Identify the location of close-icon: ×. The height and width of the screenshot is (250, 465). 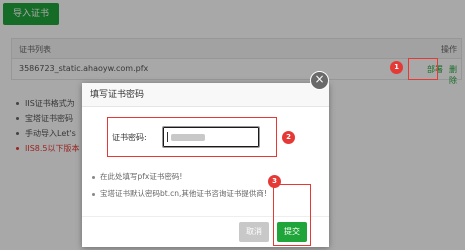
(319, 80).